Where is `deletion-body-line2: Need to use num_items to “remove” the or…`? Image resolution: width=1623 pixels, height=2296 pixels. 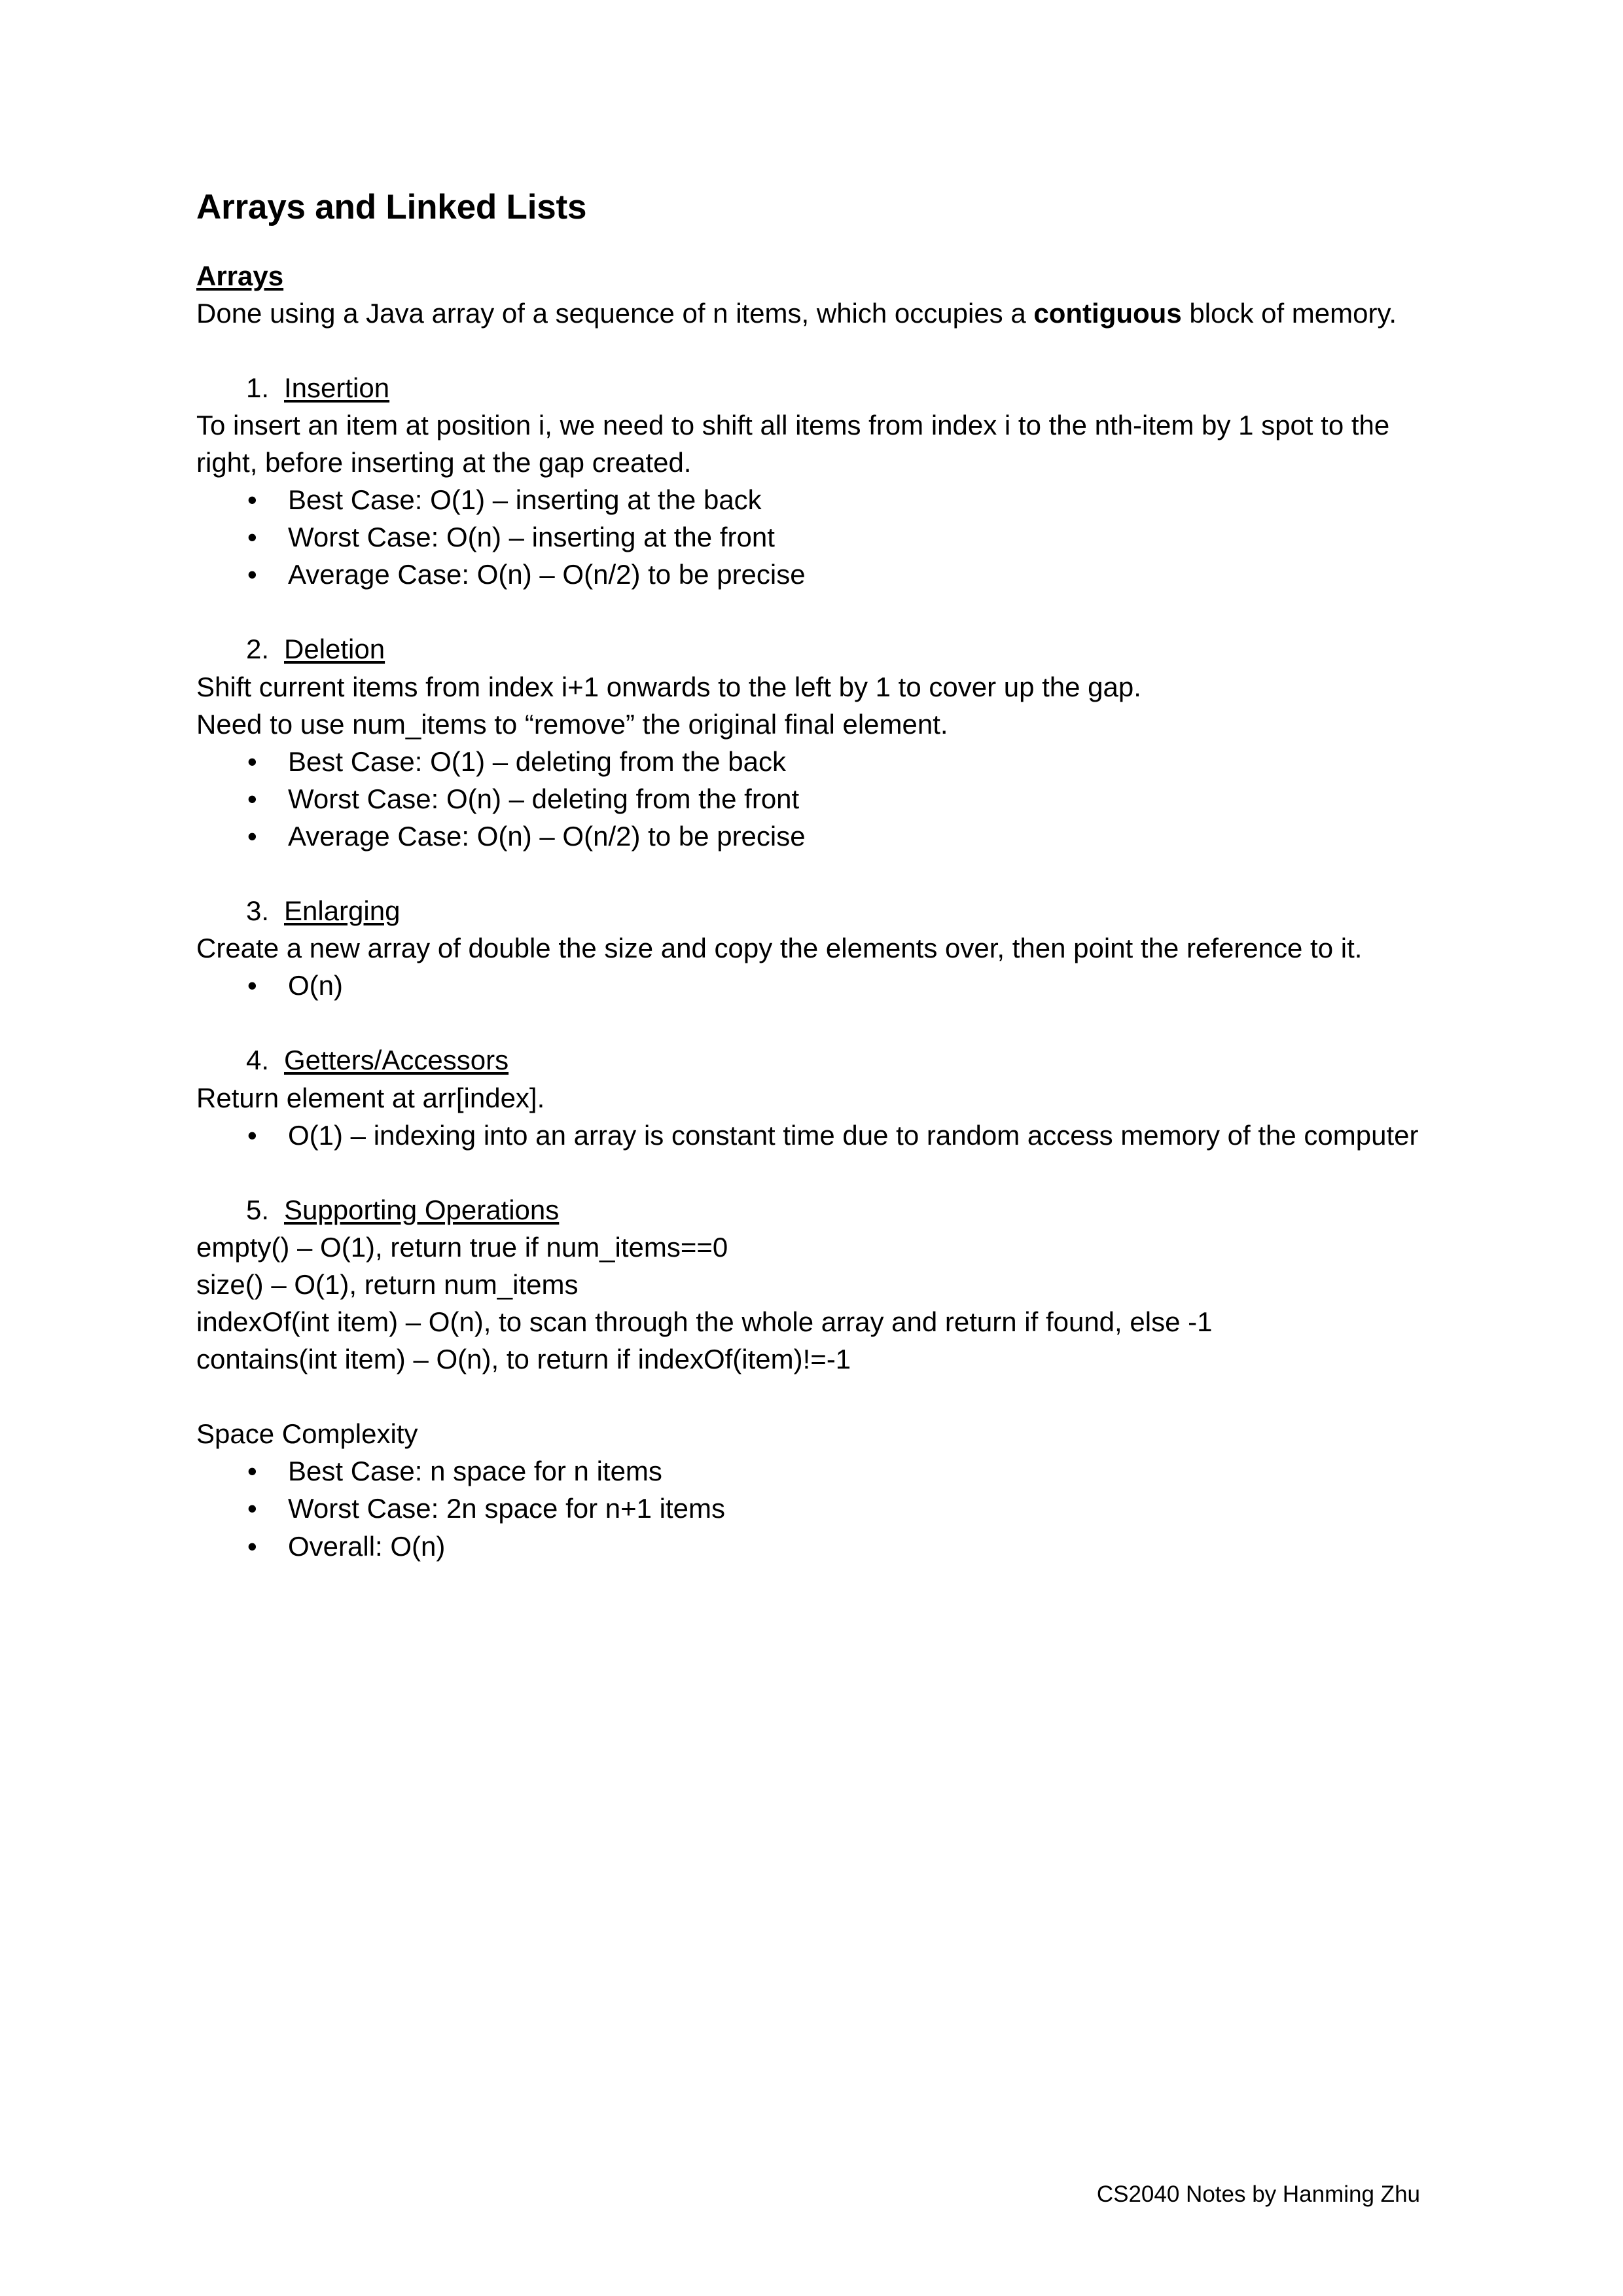 deletion-body-line2: Need to use num_items to “remove” the or… is located at coordinates (572, 724).